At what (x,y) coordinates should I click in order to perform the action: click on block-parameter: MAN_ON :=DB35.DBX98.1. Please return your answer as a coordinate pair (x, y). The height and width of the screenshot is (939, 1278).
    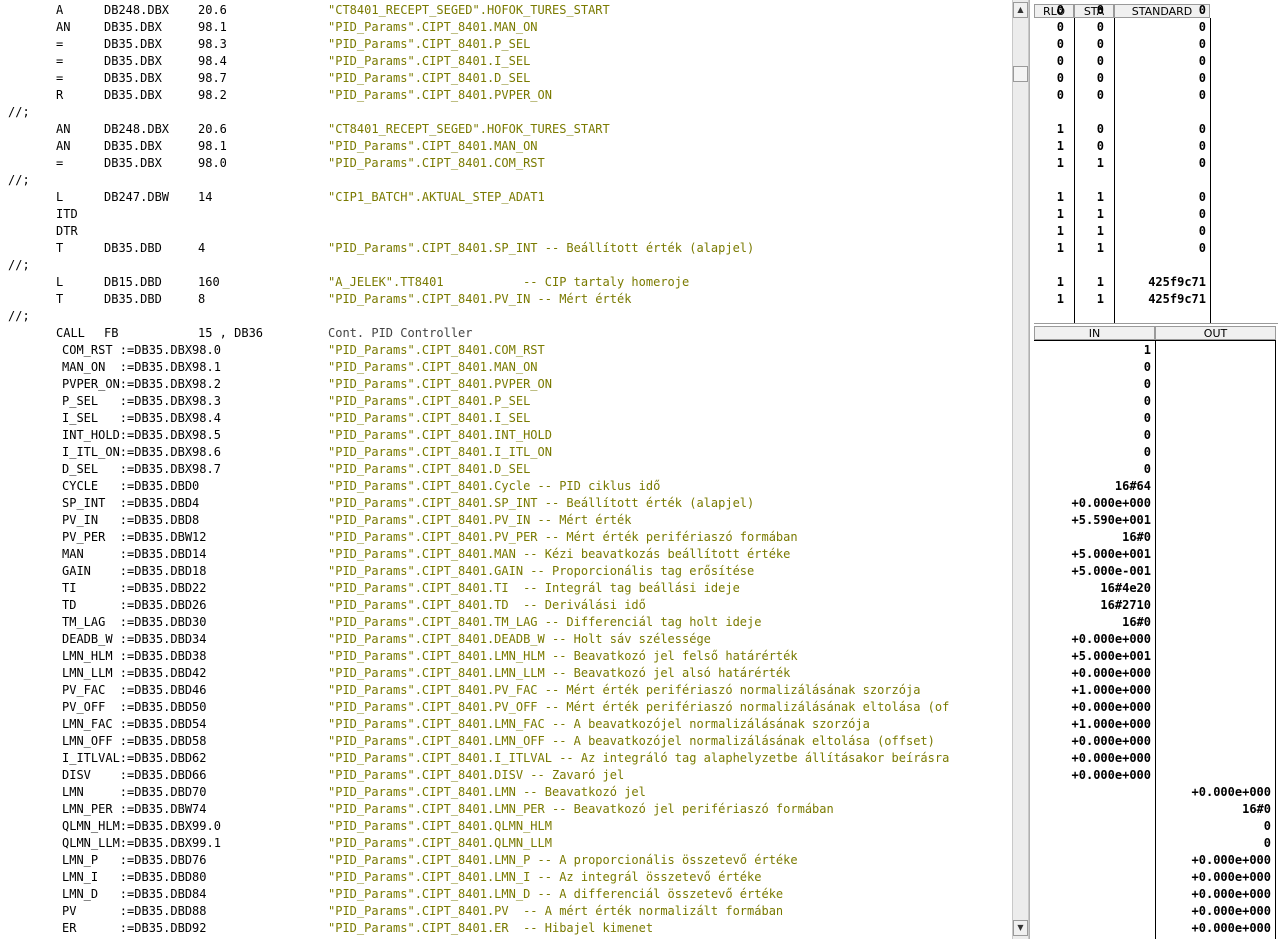
    Looking at the image, I should click on (141, 367).